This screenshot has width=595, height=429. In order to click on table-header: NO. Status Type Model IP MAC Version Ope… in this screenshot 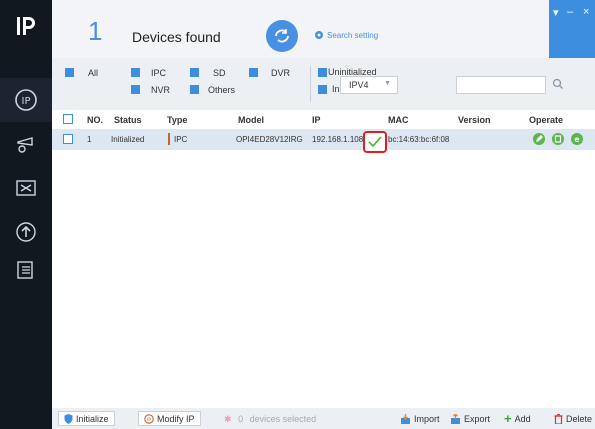, I will do `click(323, 120)`.